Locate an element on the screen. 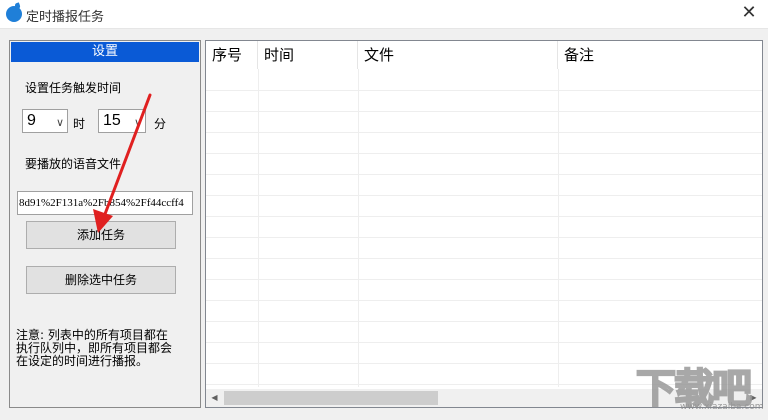  note-line: 在设定的时间进行播报。 is located at coordinates (82, 361).